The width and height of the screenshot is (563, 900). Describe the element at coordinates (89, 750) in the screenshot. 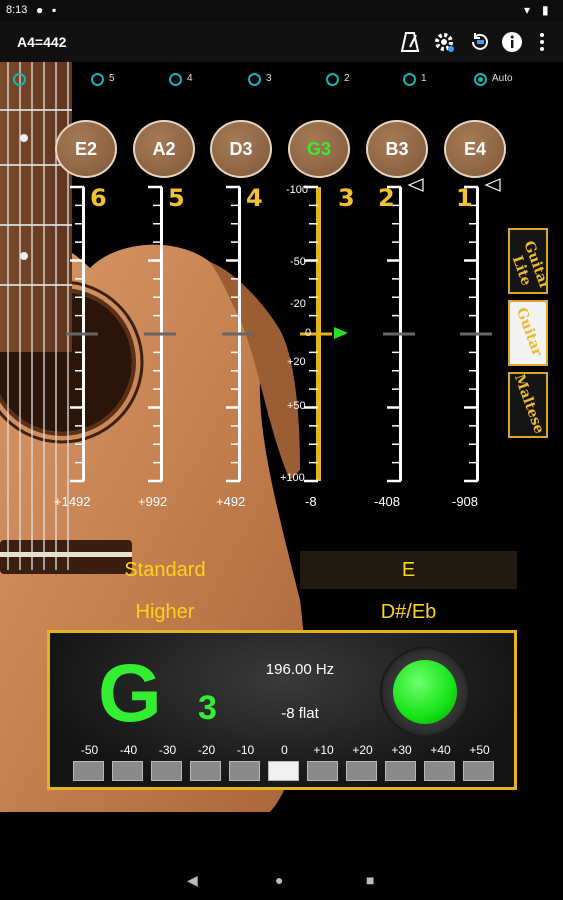

I see `cent-label: -50` at that location.